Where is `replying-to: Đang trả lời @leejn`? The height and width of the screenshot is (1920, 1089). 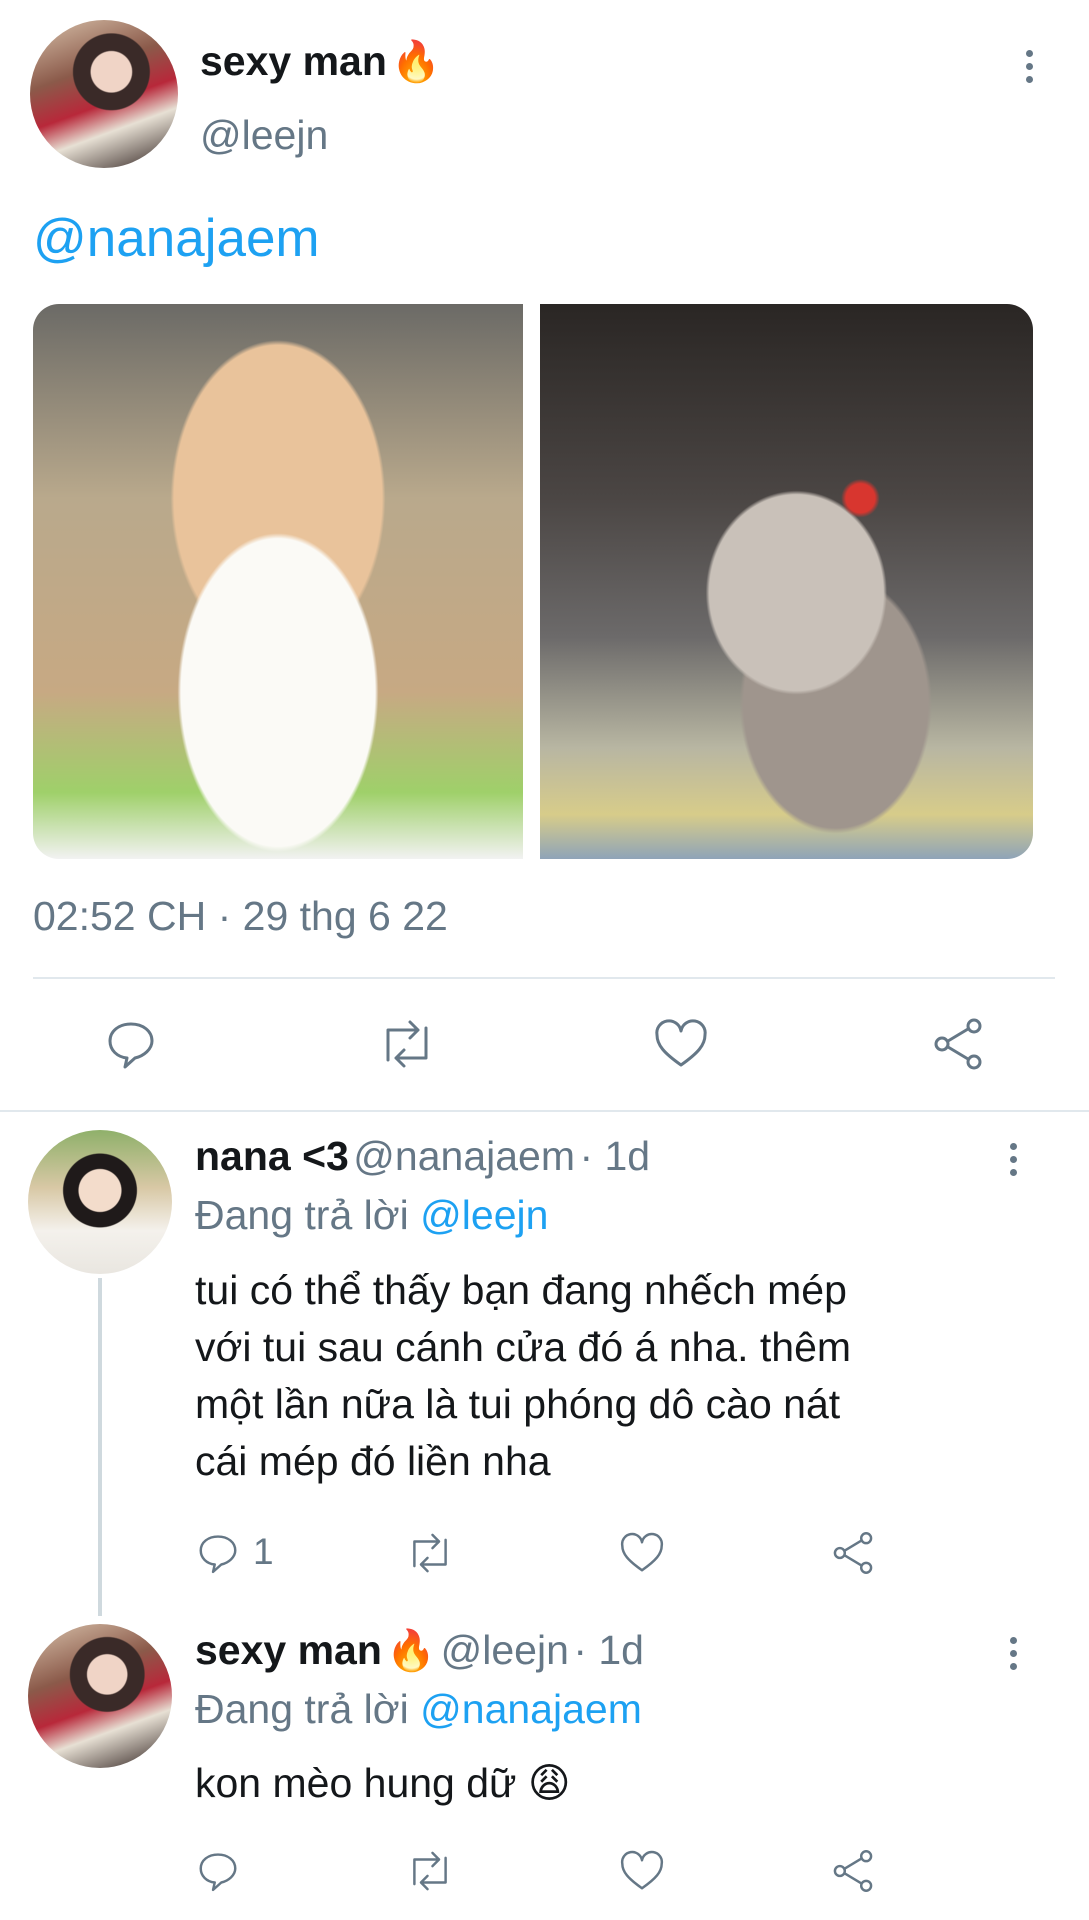 replying-to: Đang trả lời @leejn is located at coordinates (371, 1215).